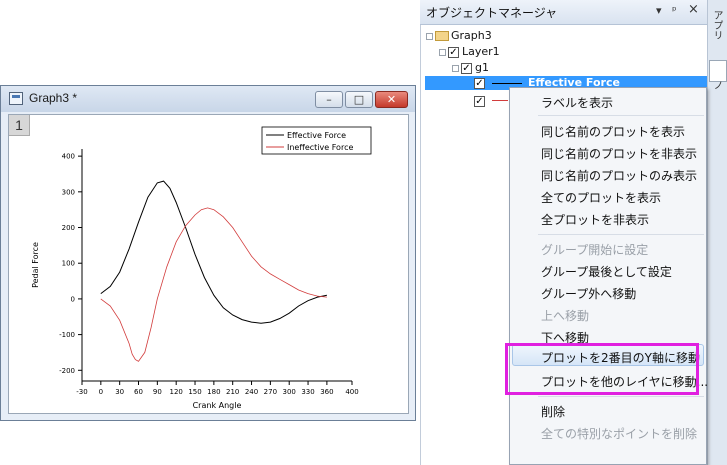 The height and width of the screenshot is (465, 727). I want to click on graph-titlebar: Graph3 * – □ ✕, so click(208, 99).